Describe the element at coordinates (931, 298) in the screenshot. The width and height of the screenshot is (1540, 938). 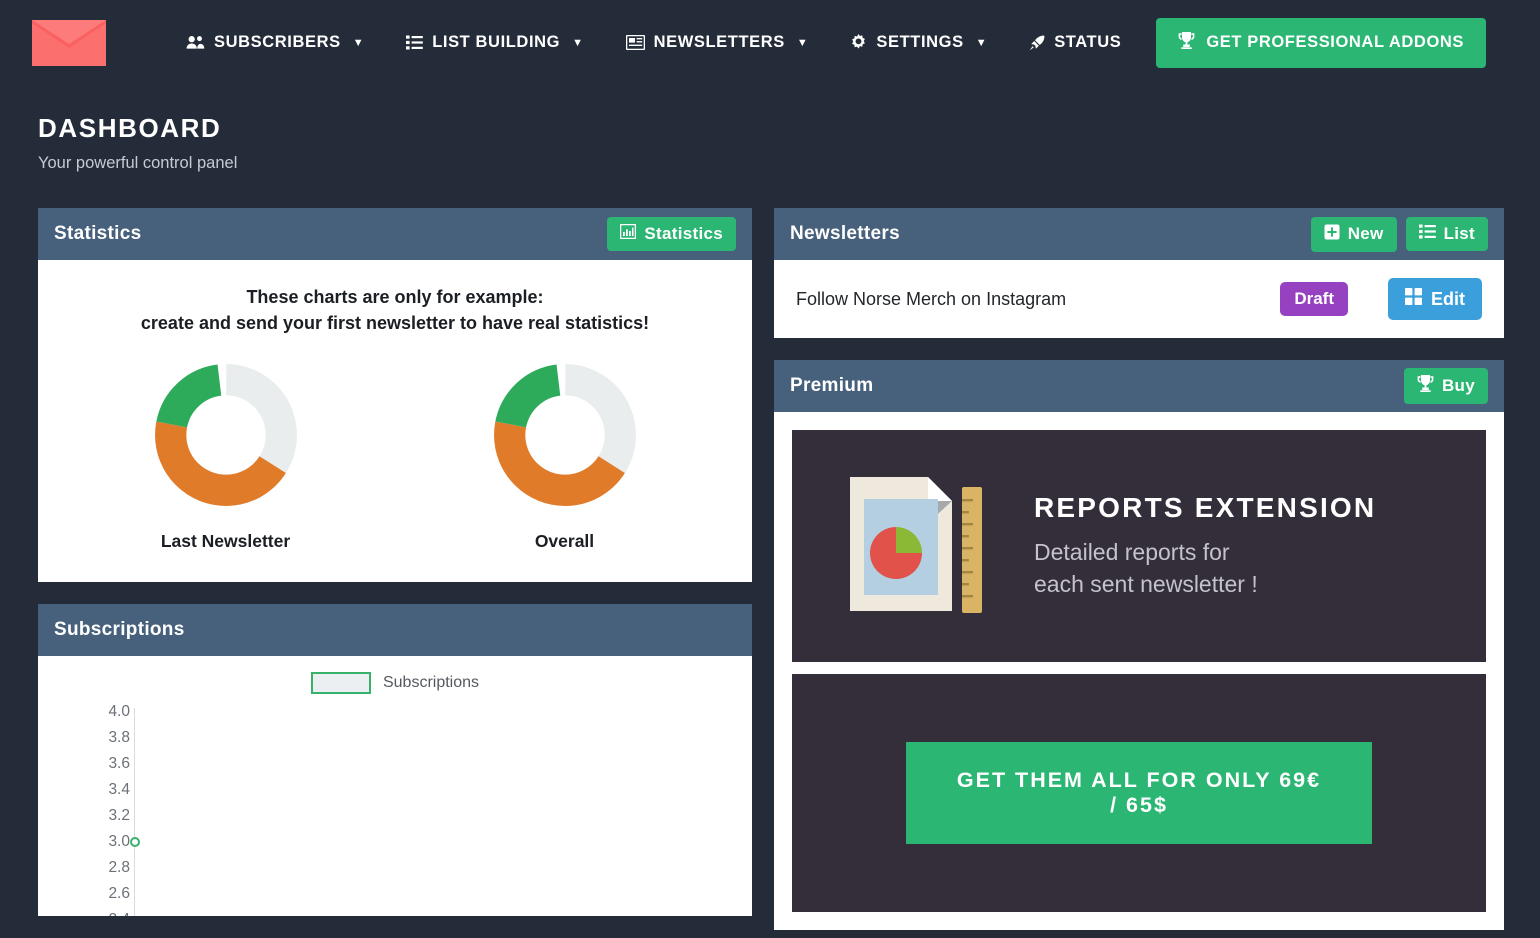
I see `newsletter-name: Follow Norse Merch on Instagram` at that location.